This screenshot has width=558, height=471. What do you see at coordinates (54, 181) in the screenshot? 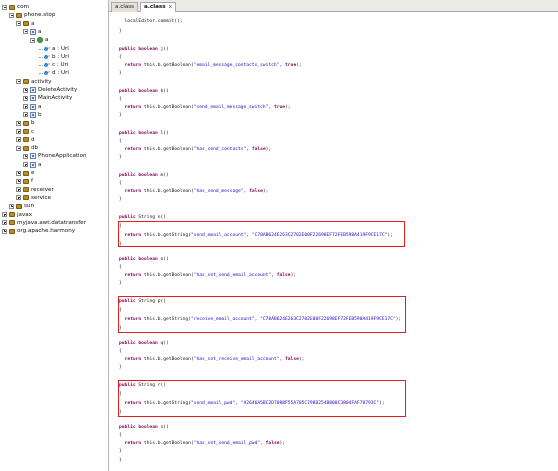
I see `tree-node: f` at bounding box center [54, 181].